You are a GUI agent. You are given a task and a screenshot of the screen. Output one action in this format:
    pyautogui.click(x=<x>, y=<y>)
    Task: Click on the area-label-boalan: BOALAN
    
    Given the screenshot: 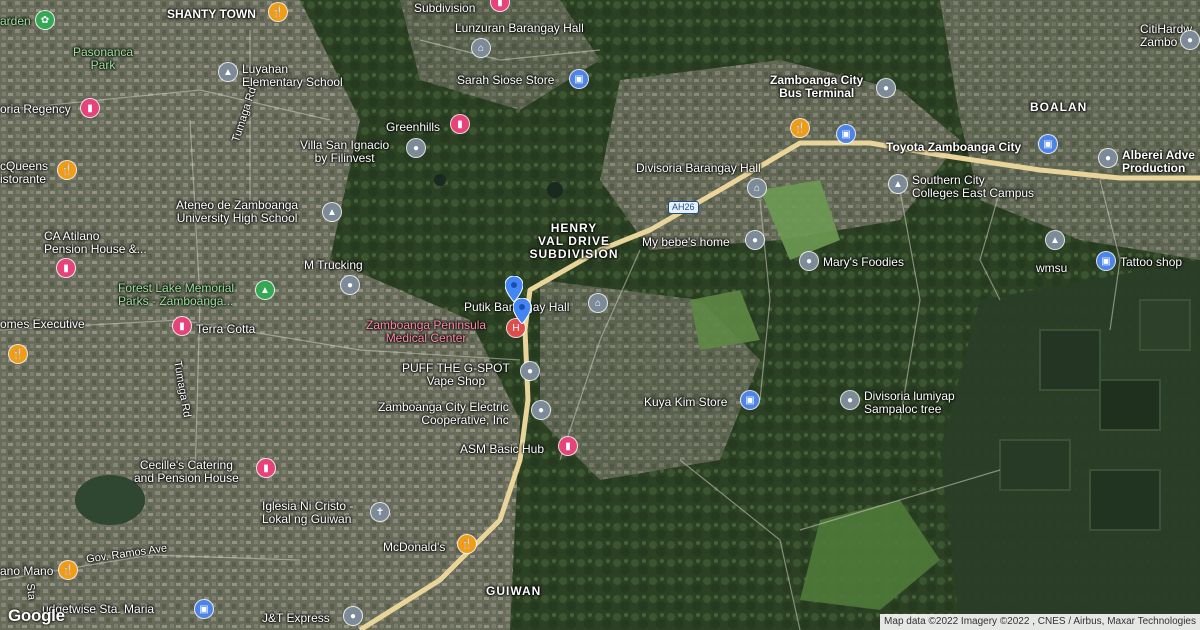 What is the action you would take?
    pyautogui.click(x=1059, y=107)
    